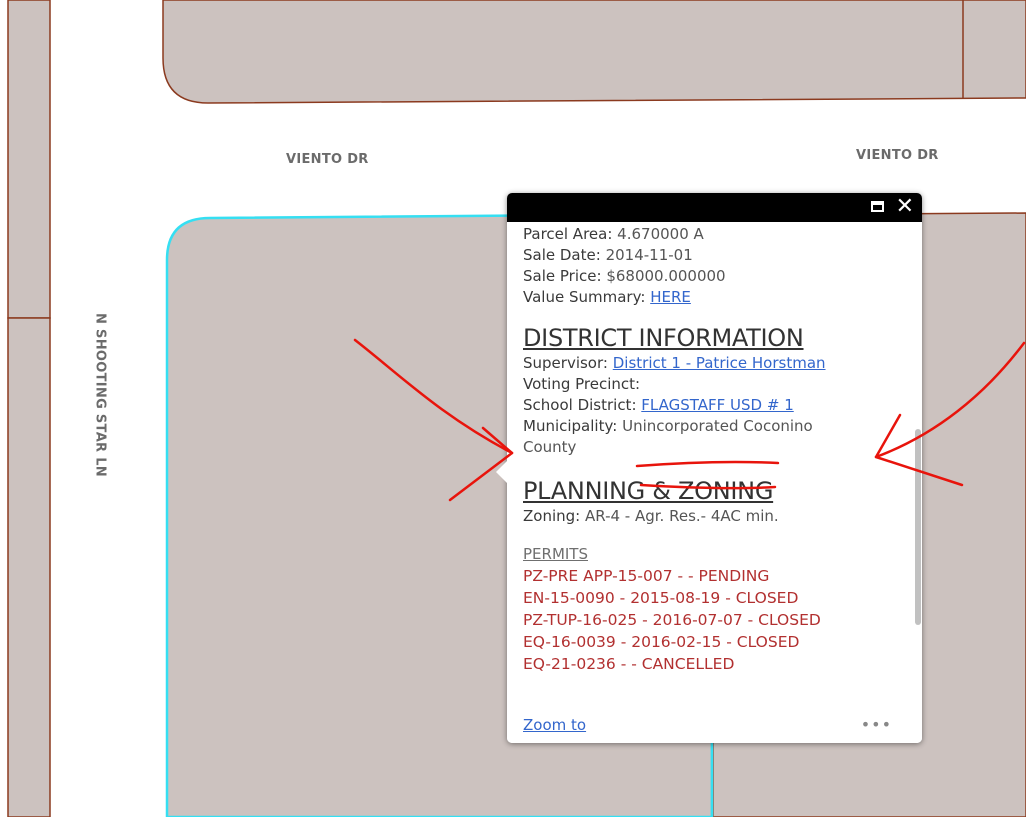 This screenshot has width=1026, height=817. What do you see at coordinates (877, 206) in the screenshot?
I see `maximize-icon` at bounding box center [877, 206].